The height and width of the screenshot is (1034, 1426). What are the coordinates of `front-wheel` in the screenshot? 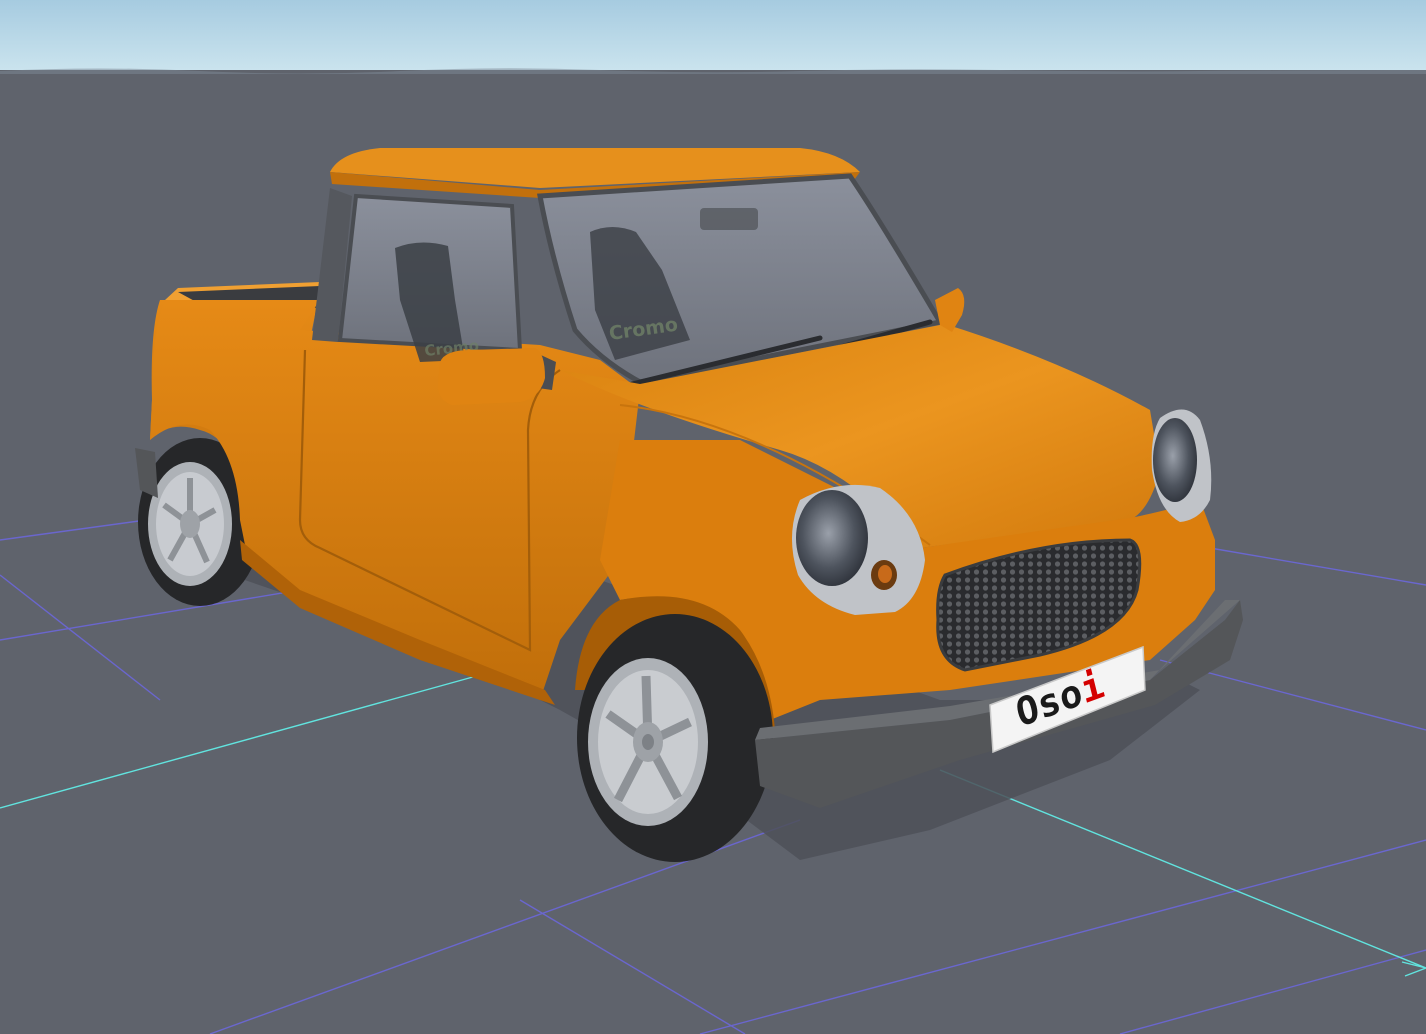 It's located at (675, 738).